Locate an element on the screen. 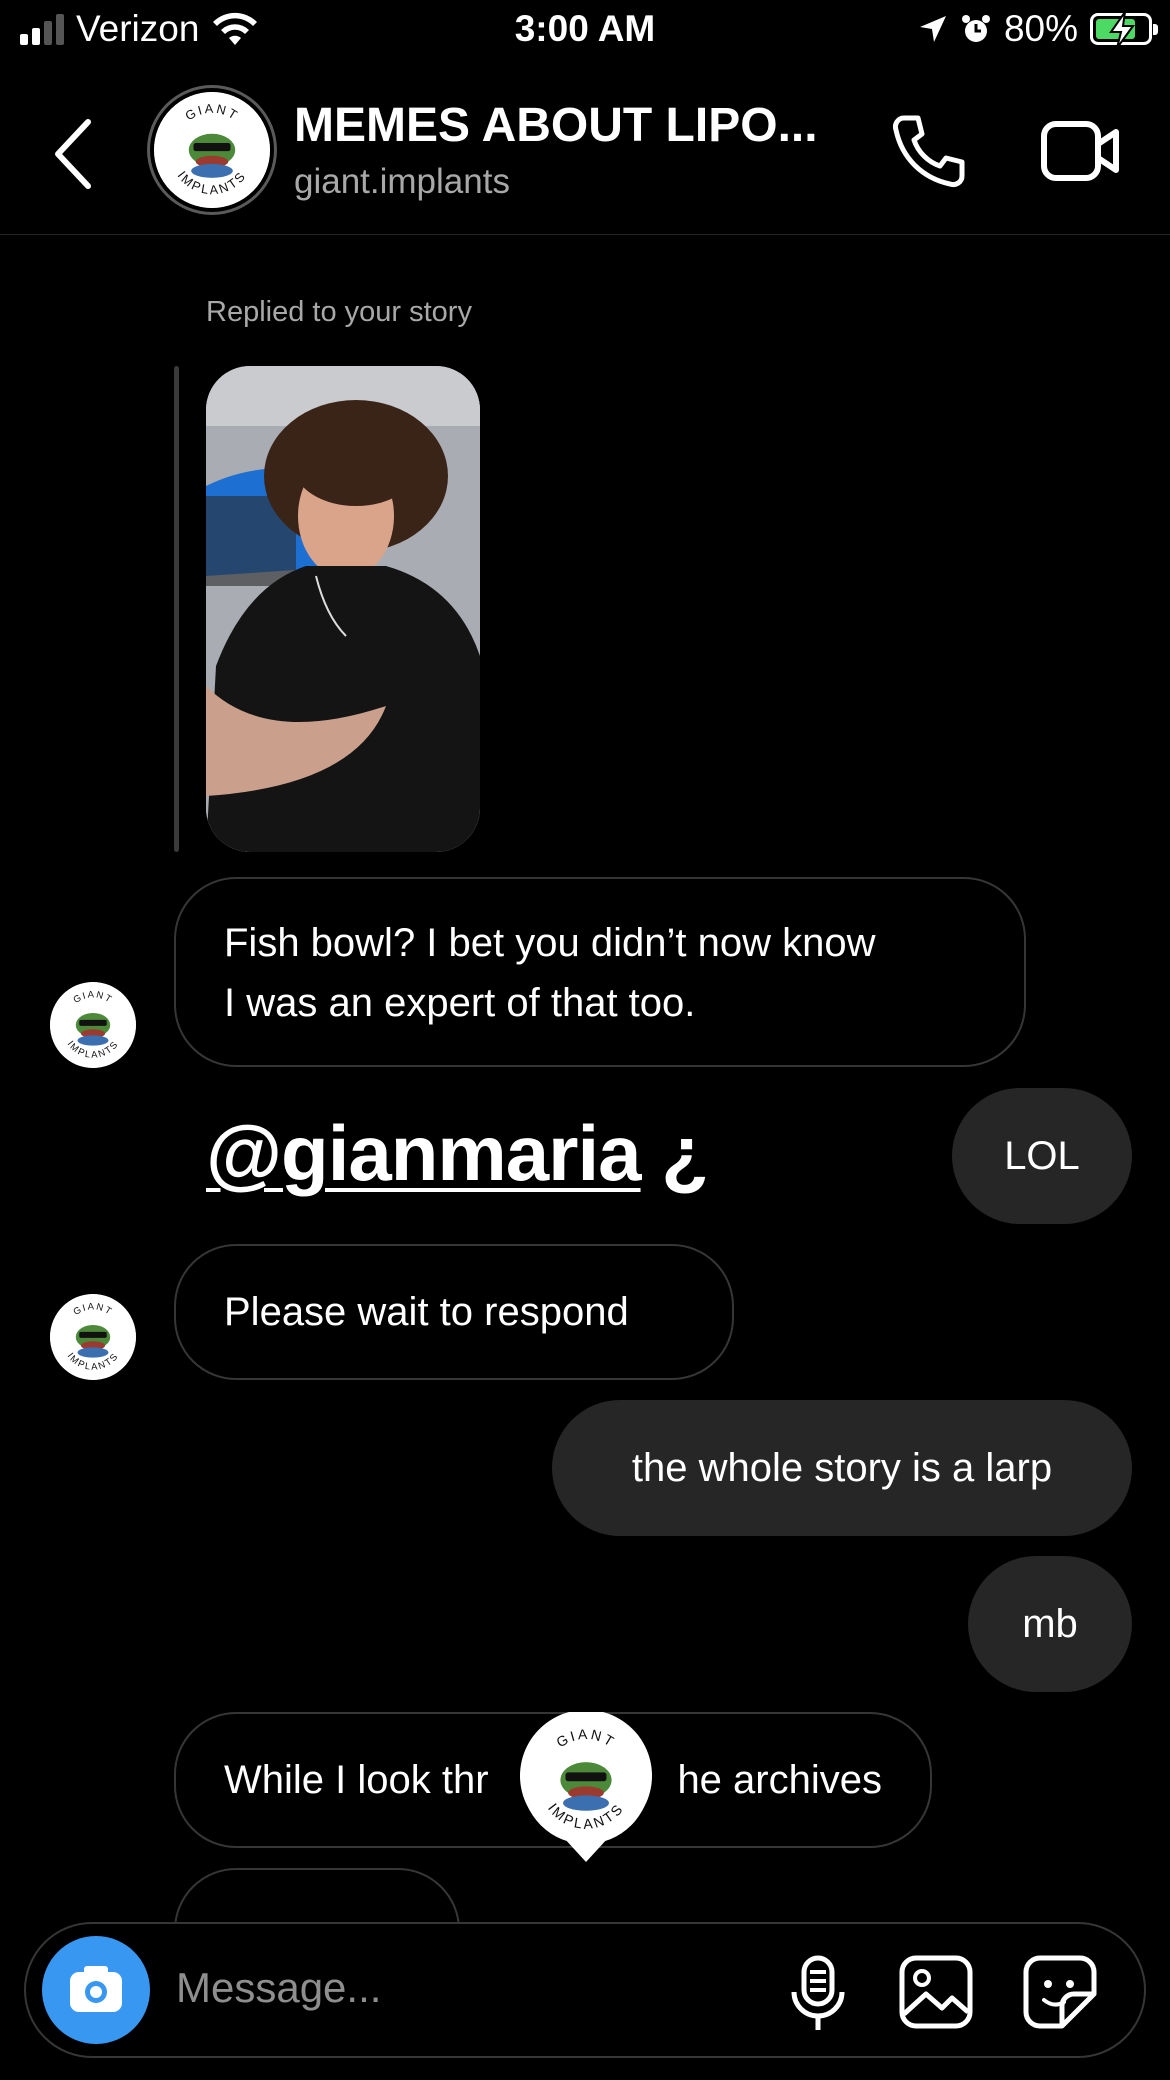 Image resolution: width=1170 pixels, height=2080 pixels. gallery-icon is located at coordinates (936, 1992).